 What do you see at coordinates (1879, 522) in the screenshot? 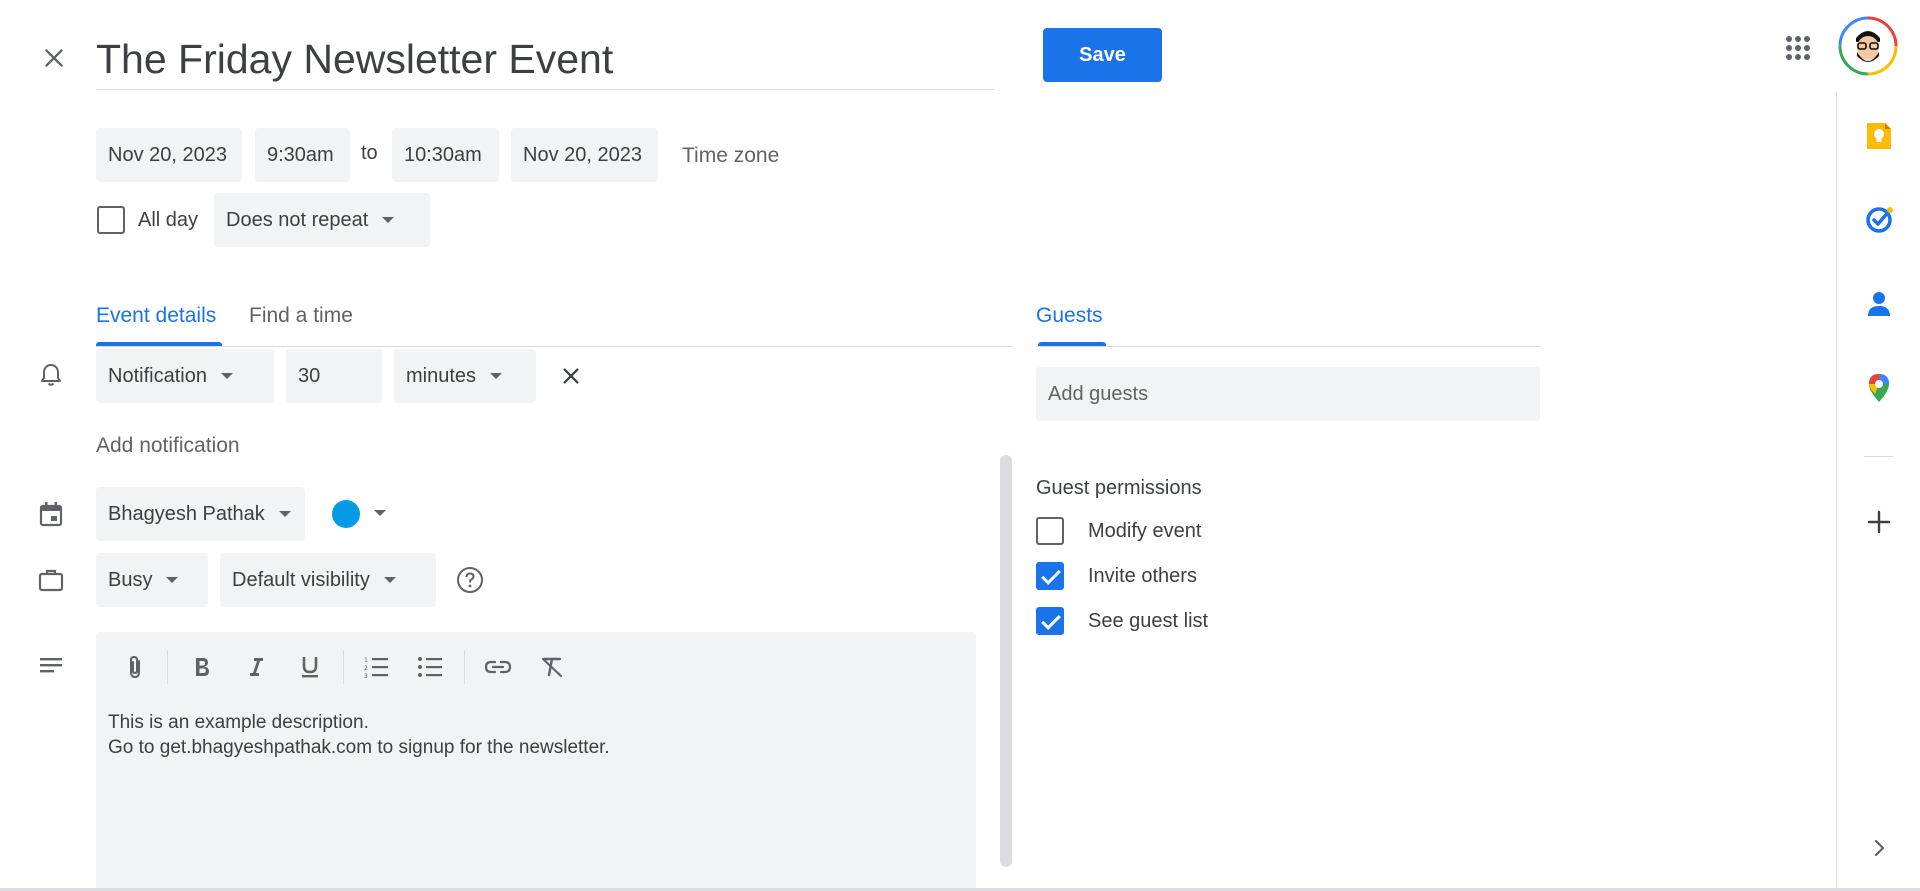
I see `add-icon` at bounding box center [1879, 522].